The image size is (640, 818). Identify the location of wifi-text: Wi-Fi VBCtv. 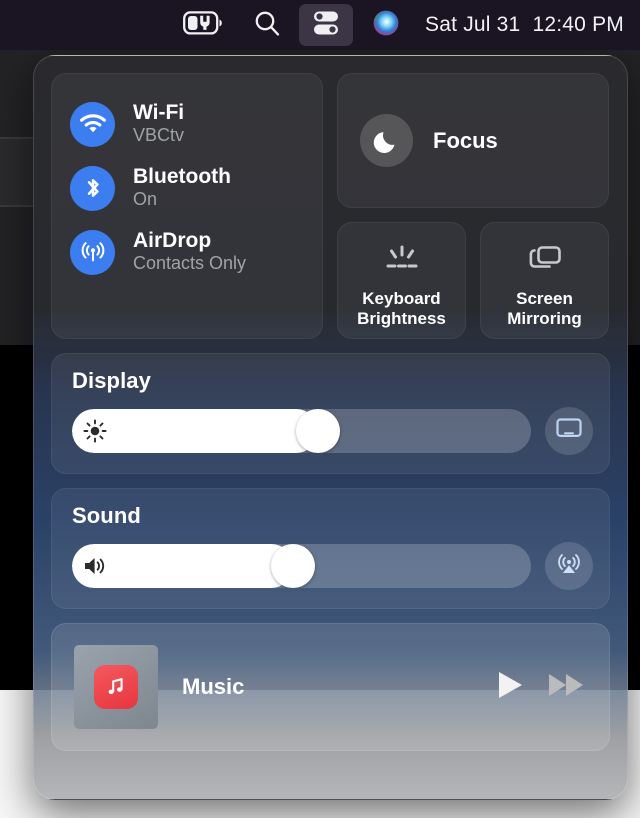
(158, 124).